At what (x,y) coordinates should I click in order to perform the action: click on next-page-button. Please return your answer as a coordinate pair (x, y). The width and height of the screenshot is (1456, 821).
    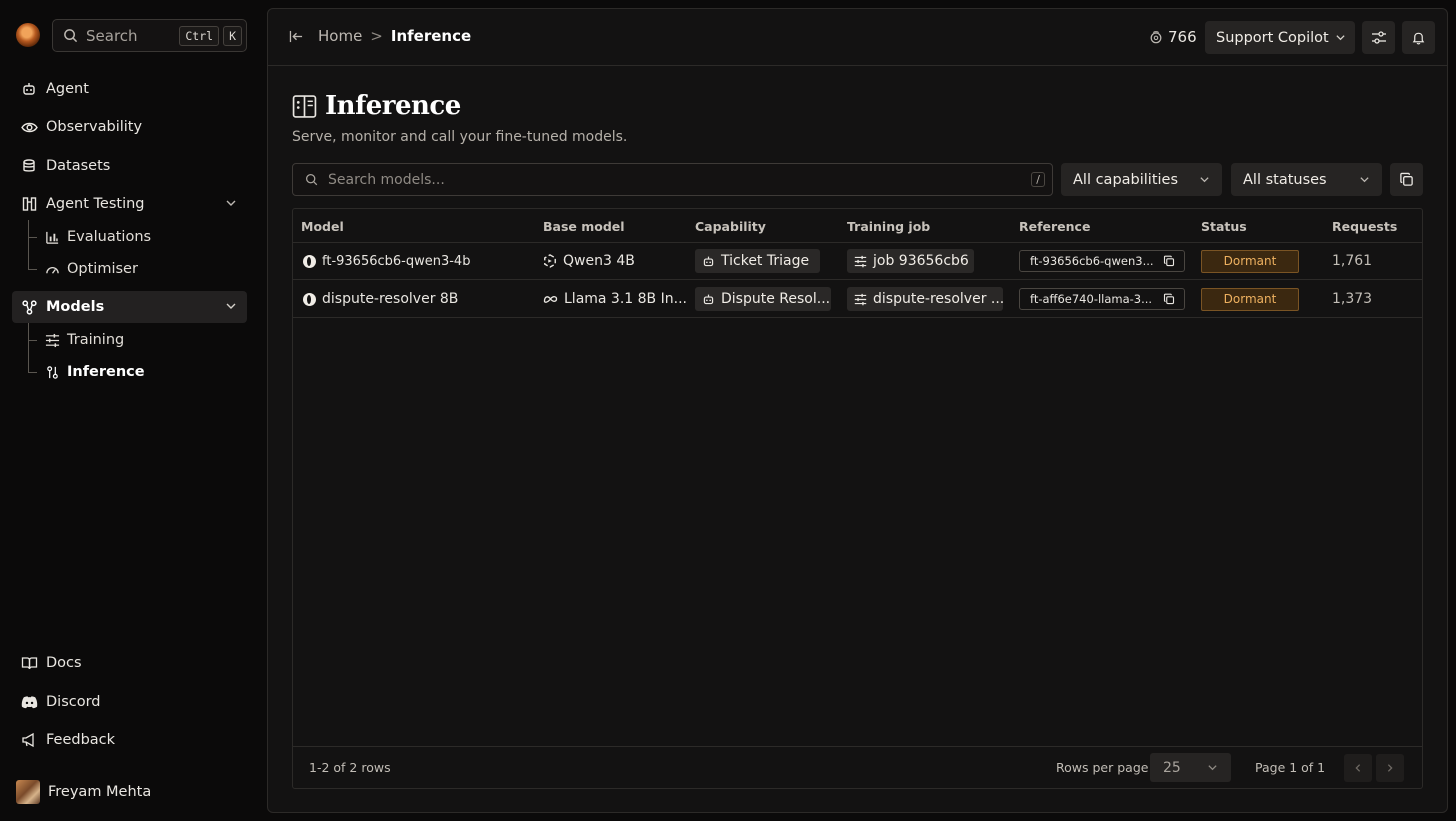
    Looking at the image, I should click on (1390, 768).